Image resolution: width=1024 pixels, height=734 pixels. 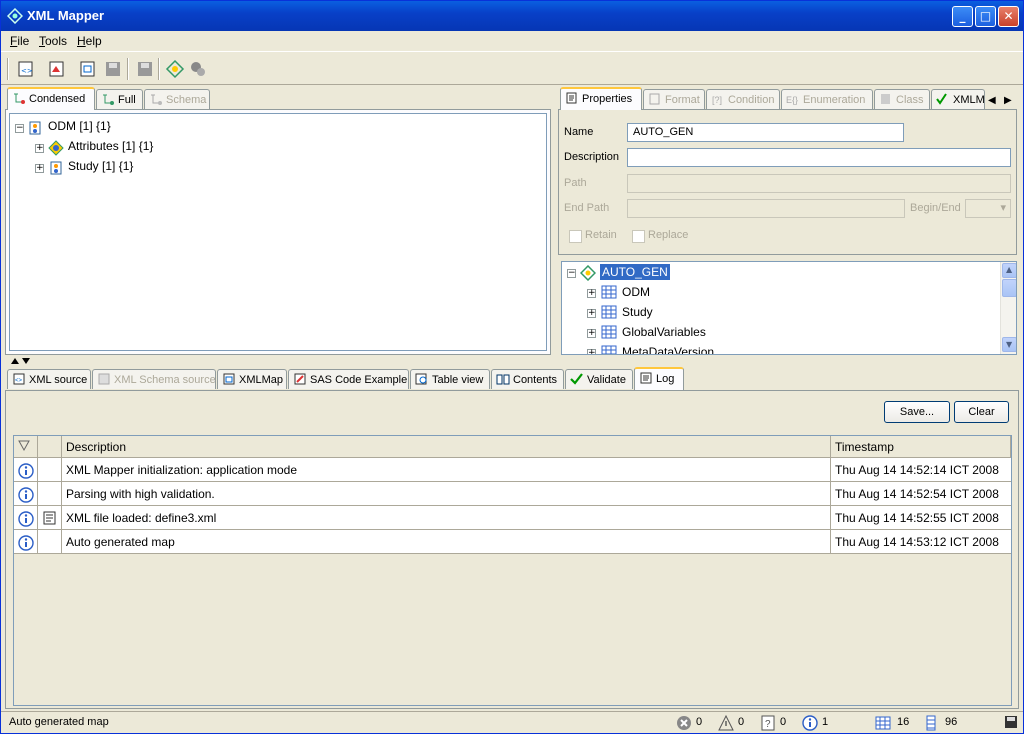 What do you see at coordinates (637, 312) in the screenshot?
I see `tree-node-study-table: Study` at bounding box center [637, 312].